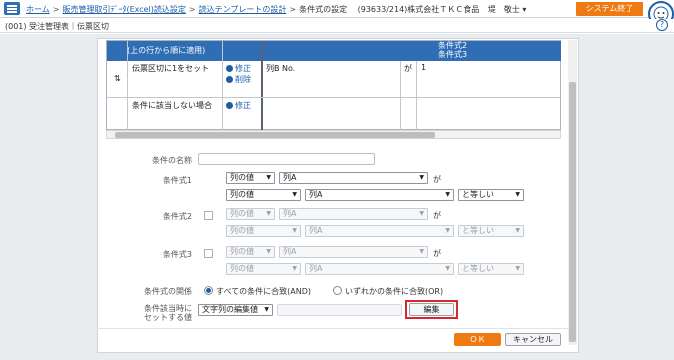 The image size is (674, 360). What do you see at coordinates (333, 134) in the screenshot?
I see `horizontal-scrollbar` at bounding box center [333, 134].